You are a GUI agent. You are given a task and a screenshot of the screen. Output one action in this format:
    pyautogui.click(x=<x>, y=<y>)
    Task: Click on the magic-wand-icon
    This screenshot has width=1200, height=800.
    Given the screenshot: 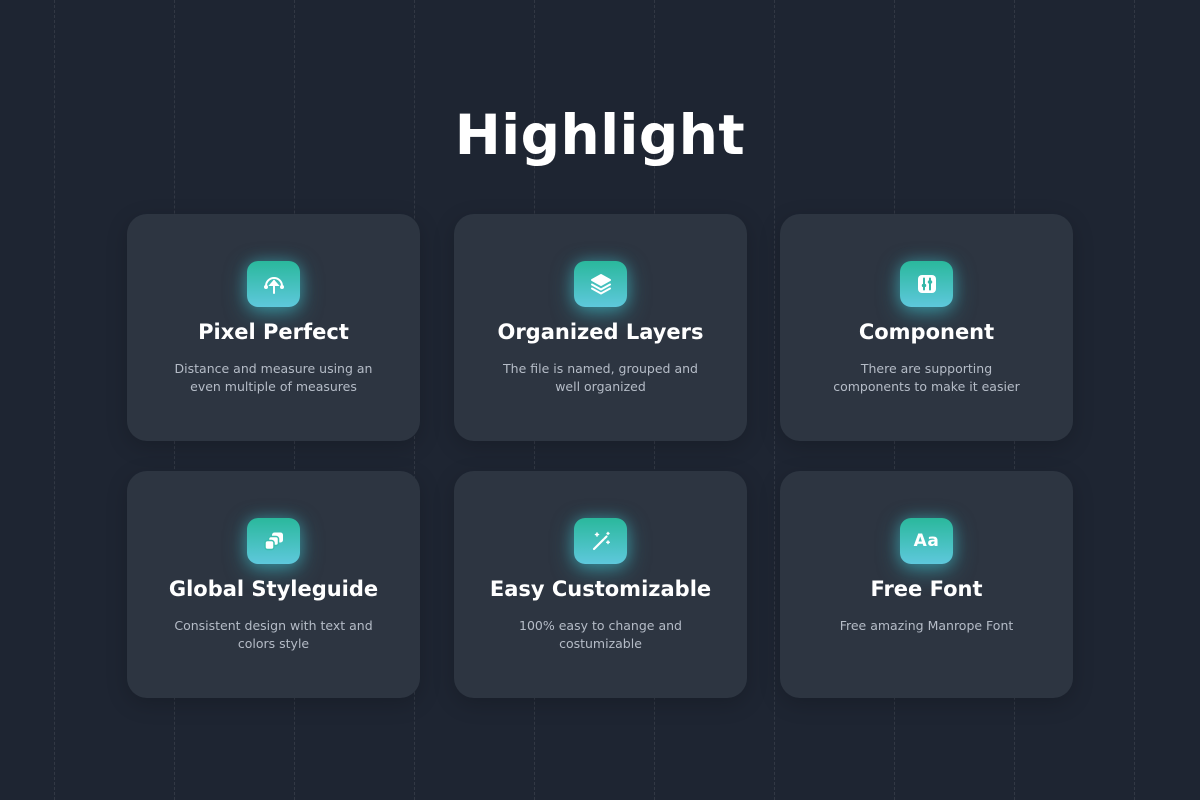 What is the action you would take?
    pyautogui.click(x=600, y=541)
    